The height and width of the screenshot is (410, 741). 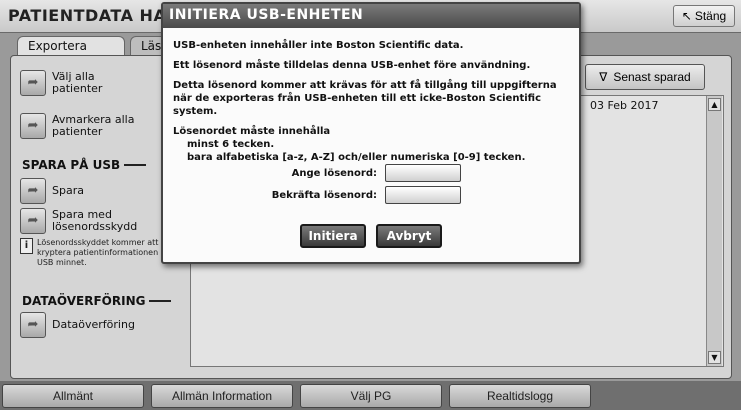 What do you see at coordinates (77, 82) in the screenshot?
I see `select-all-label: Välj alla patienter` at bounding box center [77, 82].